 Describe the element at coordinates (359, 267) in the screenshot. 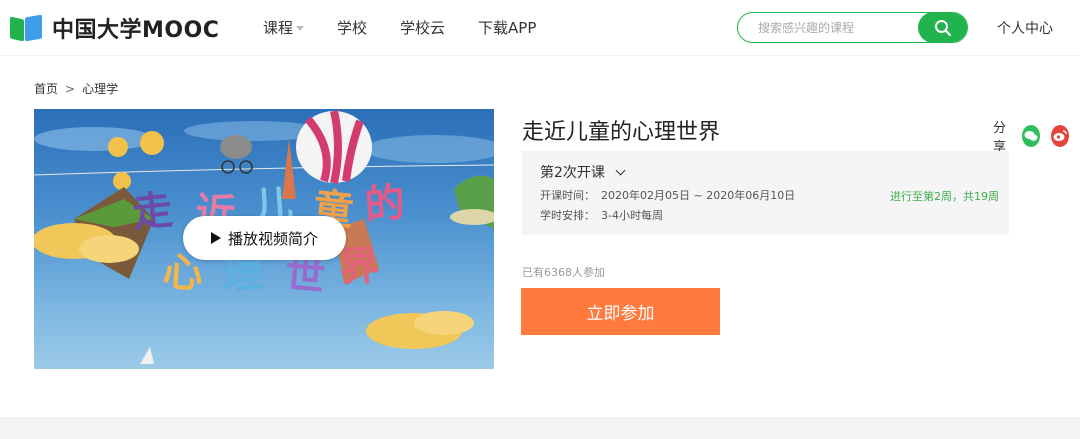

I see `svg-text: 界` at that location.